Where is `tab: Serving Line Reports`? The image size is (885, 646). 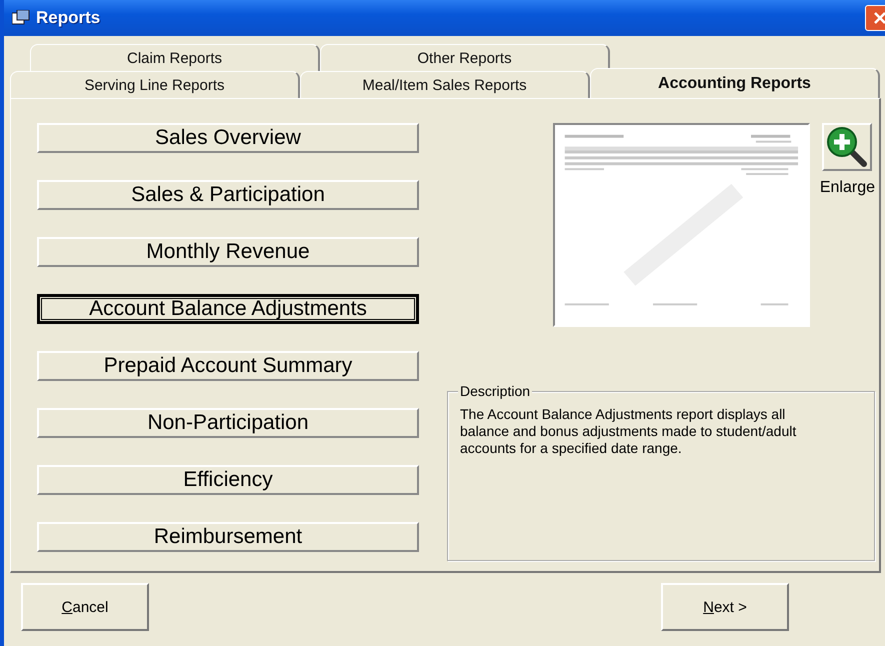 tab: Serving Line Reports is located at coordinates (155, 84).